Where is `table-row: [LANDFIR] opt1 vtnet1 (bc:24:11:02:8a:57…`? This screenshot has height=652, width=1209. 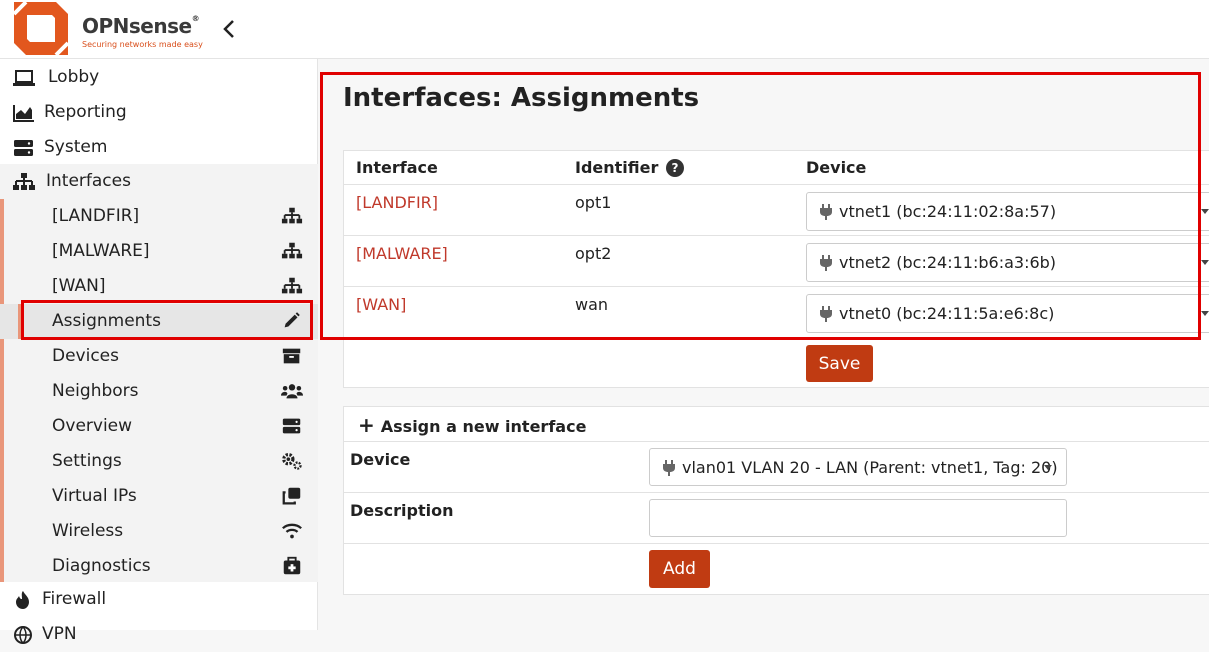 table-row: [LANDFIR] opt1 vtnet1 (bc:24:11:02:8a:57… is located at coordinates (776, 210).